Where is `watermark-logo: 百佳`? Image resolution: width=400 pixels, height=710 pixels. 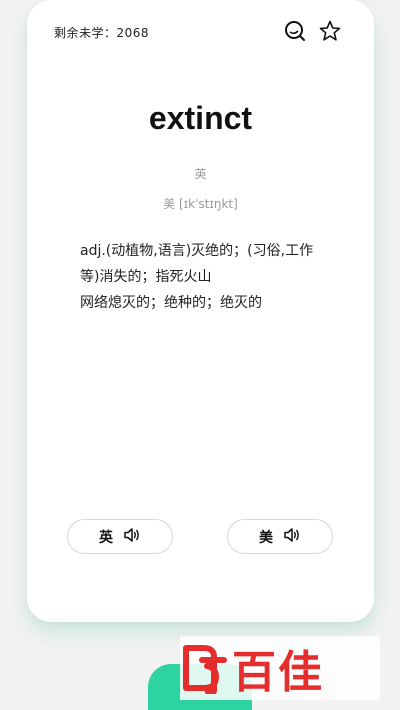
watermark-logo: 百佳 is located at coordinates (280, 668).